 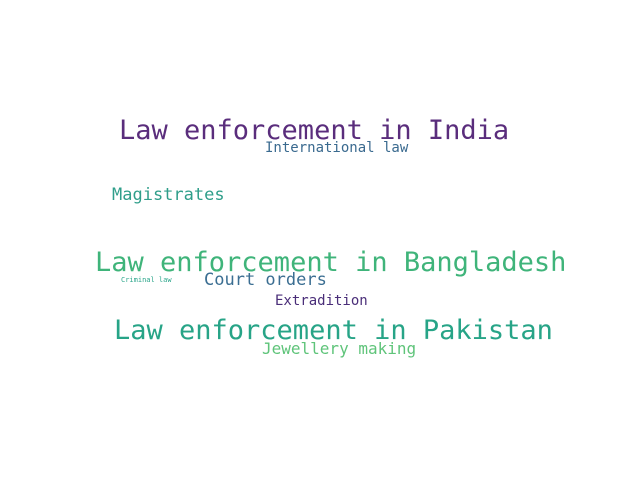 I want to click on word-international-law: International law, so click(x=337, y=148).